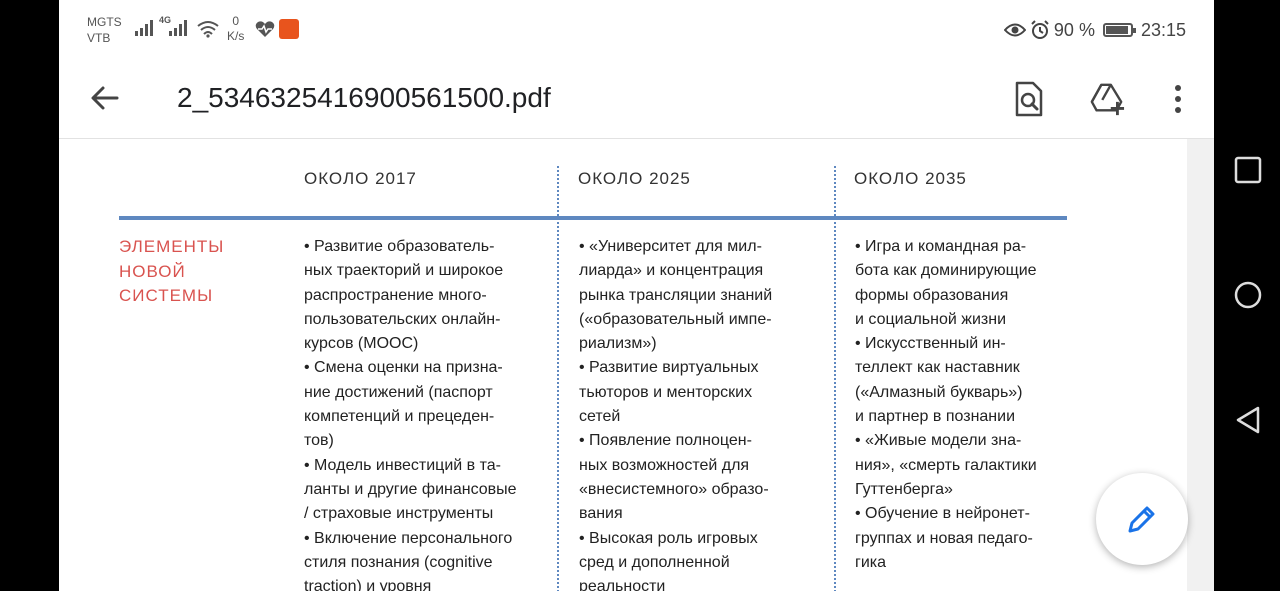 This screenshot has height=591, width=1280. I want to click on signal-bars-icon, so click(144, 28).